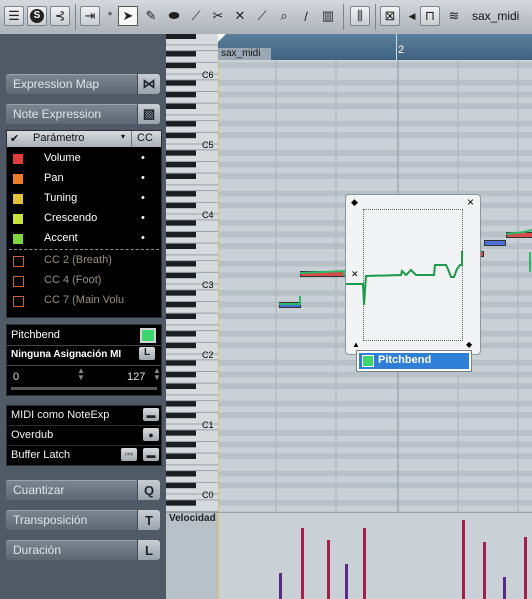 This screenshot has width=532, height=599. Describe the element at coordinates (83, 550) in the screenshot. I see `length-section: Duración L` at that location.